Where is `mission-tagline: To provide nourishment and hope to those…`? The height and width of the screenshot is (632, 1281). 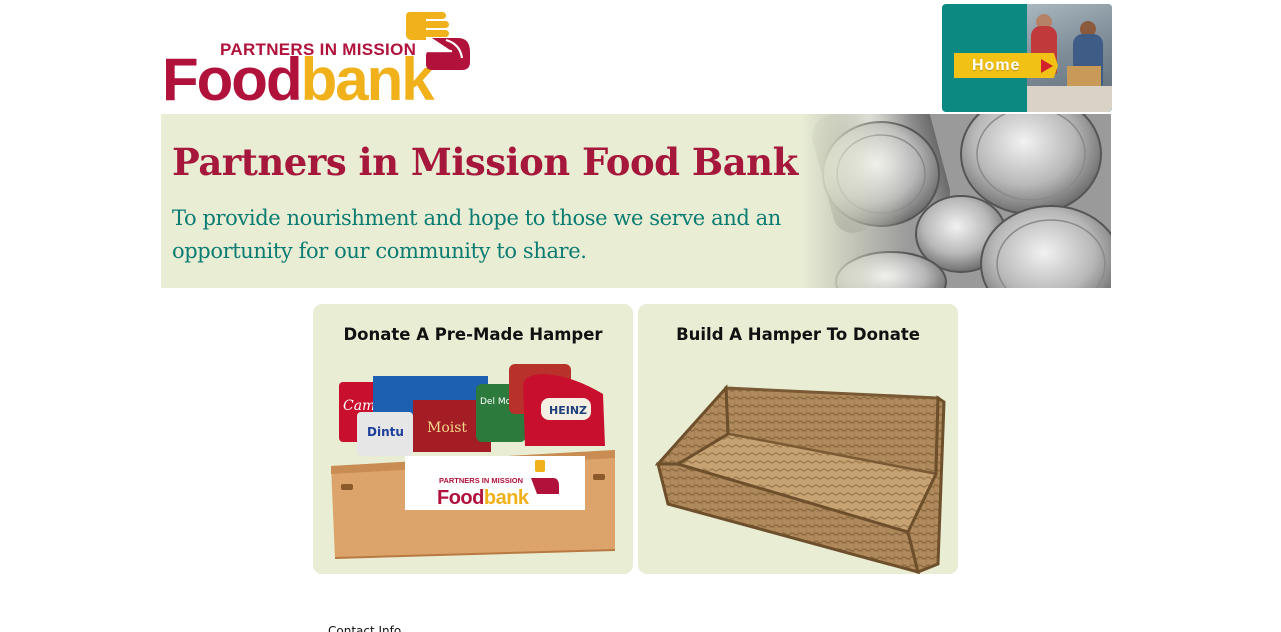
mission-tagline: To provide nourishment and hope to those… is located at coordinates (476, 234).